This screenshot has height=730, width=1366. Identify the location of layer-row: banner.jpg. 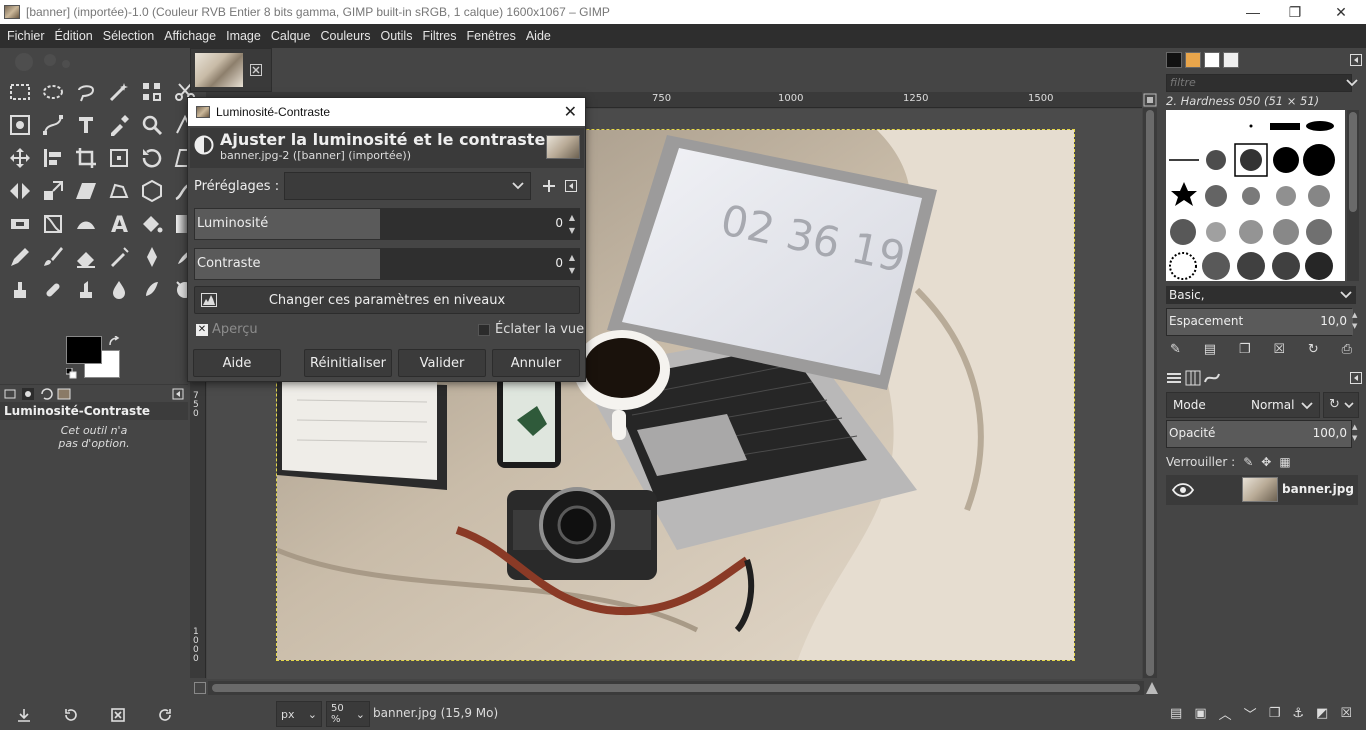
(1262, 490).